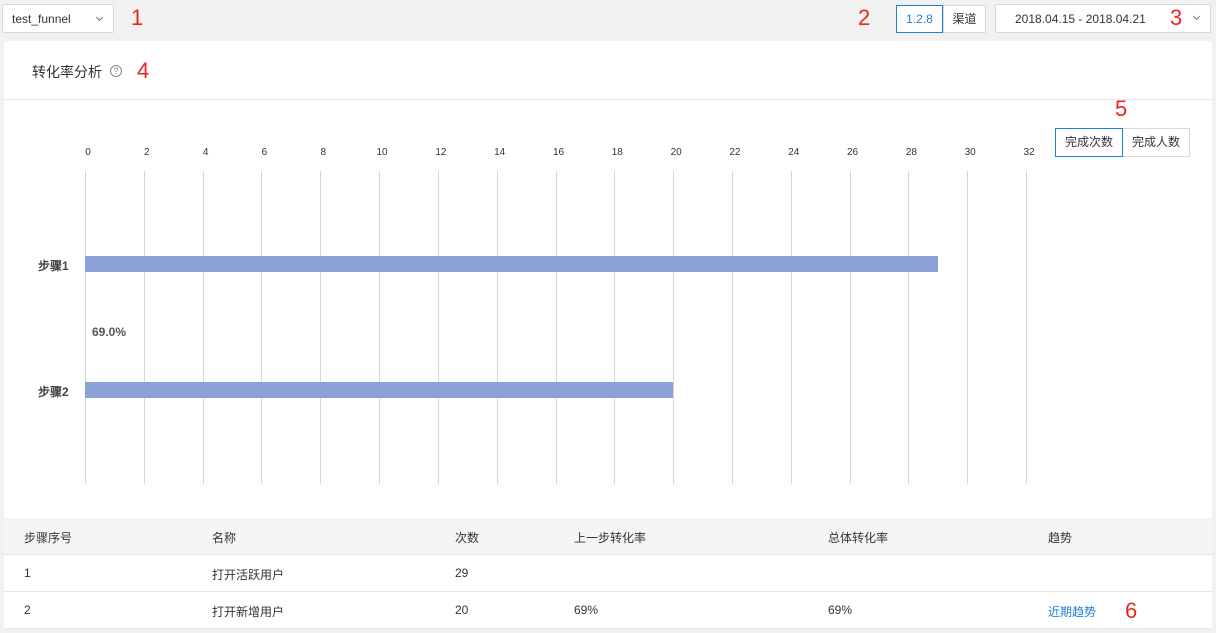 This screenshot has width=1216, height=633. Describe the element at coordinates (676, 152) in the screenshot. I see `x-tick-label: 20` at that location.